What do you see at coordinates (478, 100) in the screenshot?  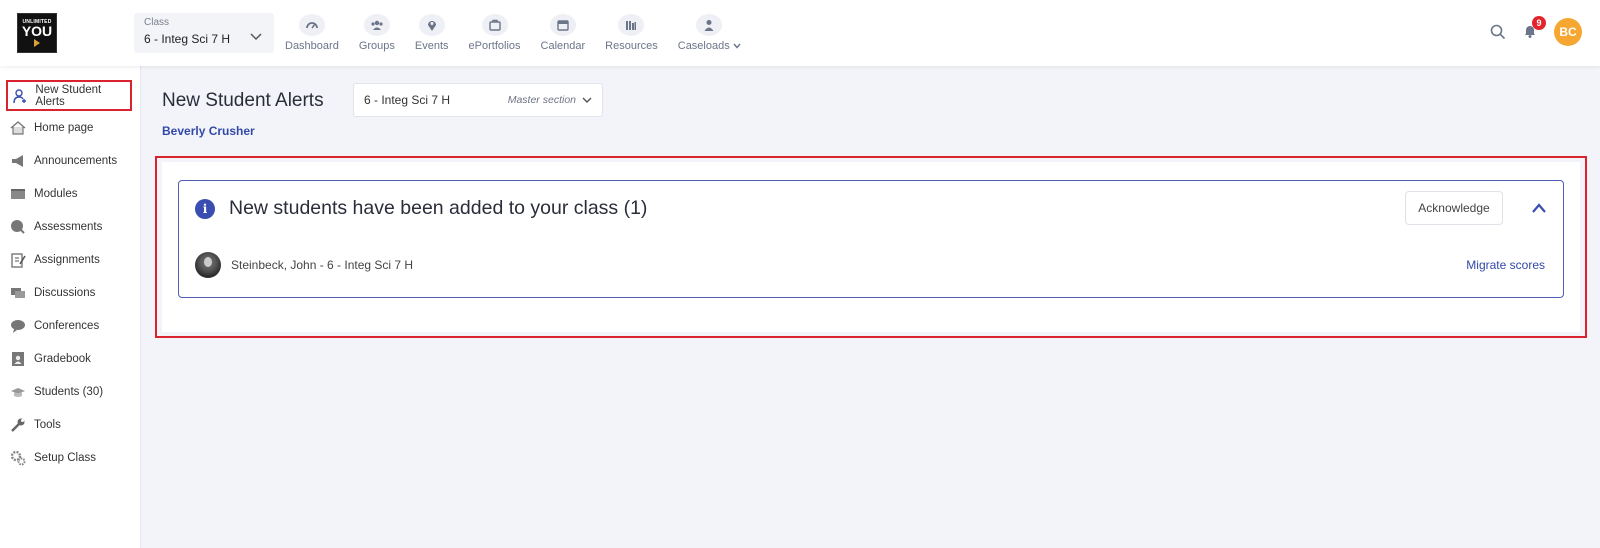 I see `section-select: 6 - Integ Sci 7 H Master section` at bounding box center [478, 100].